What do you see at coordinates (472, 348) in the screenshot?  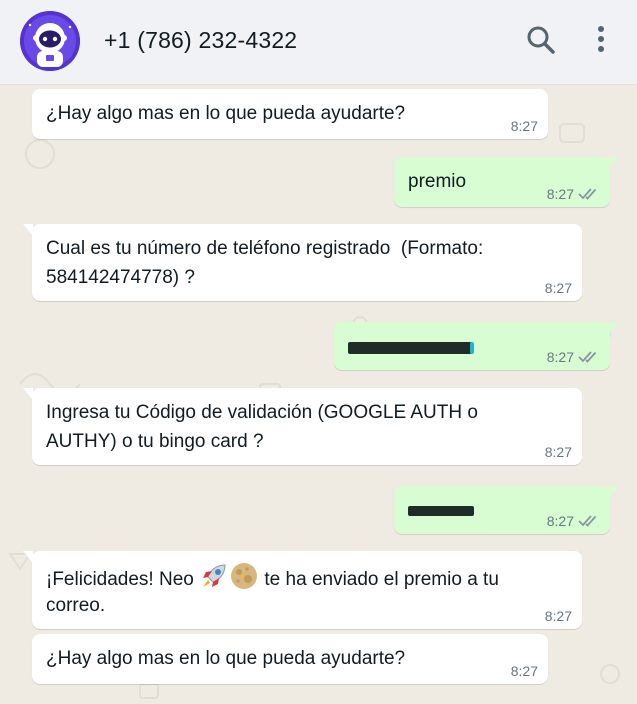 I see `redaction-edge` at bounding box center [472, 348].